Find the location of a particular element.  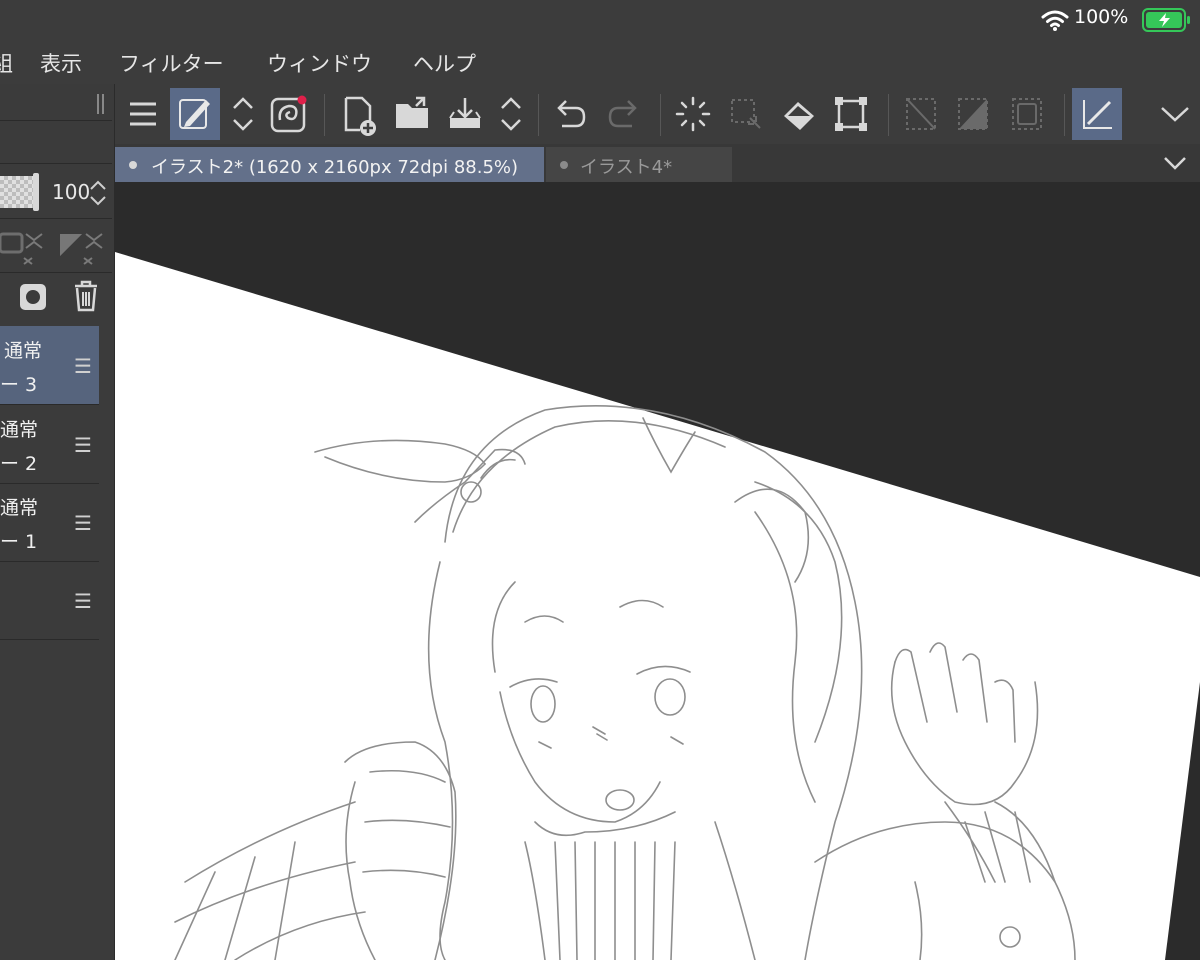

layer-panel-empty-area is located at coordinates (57, 800).